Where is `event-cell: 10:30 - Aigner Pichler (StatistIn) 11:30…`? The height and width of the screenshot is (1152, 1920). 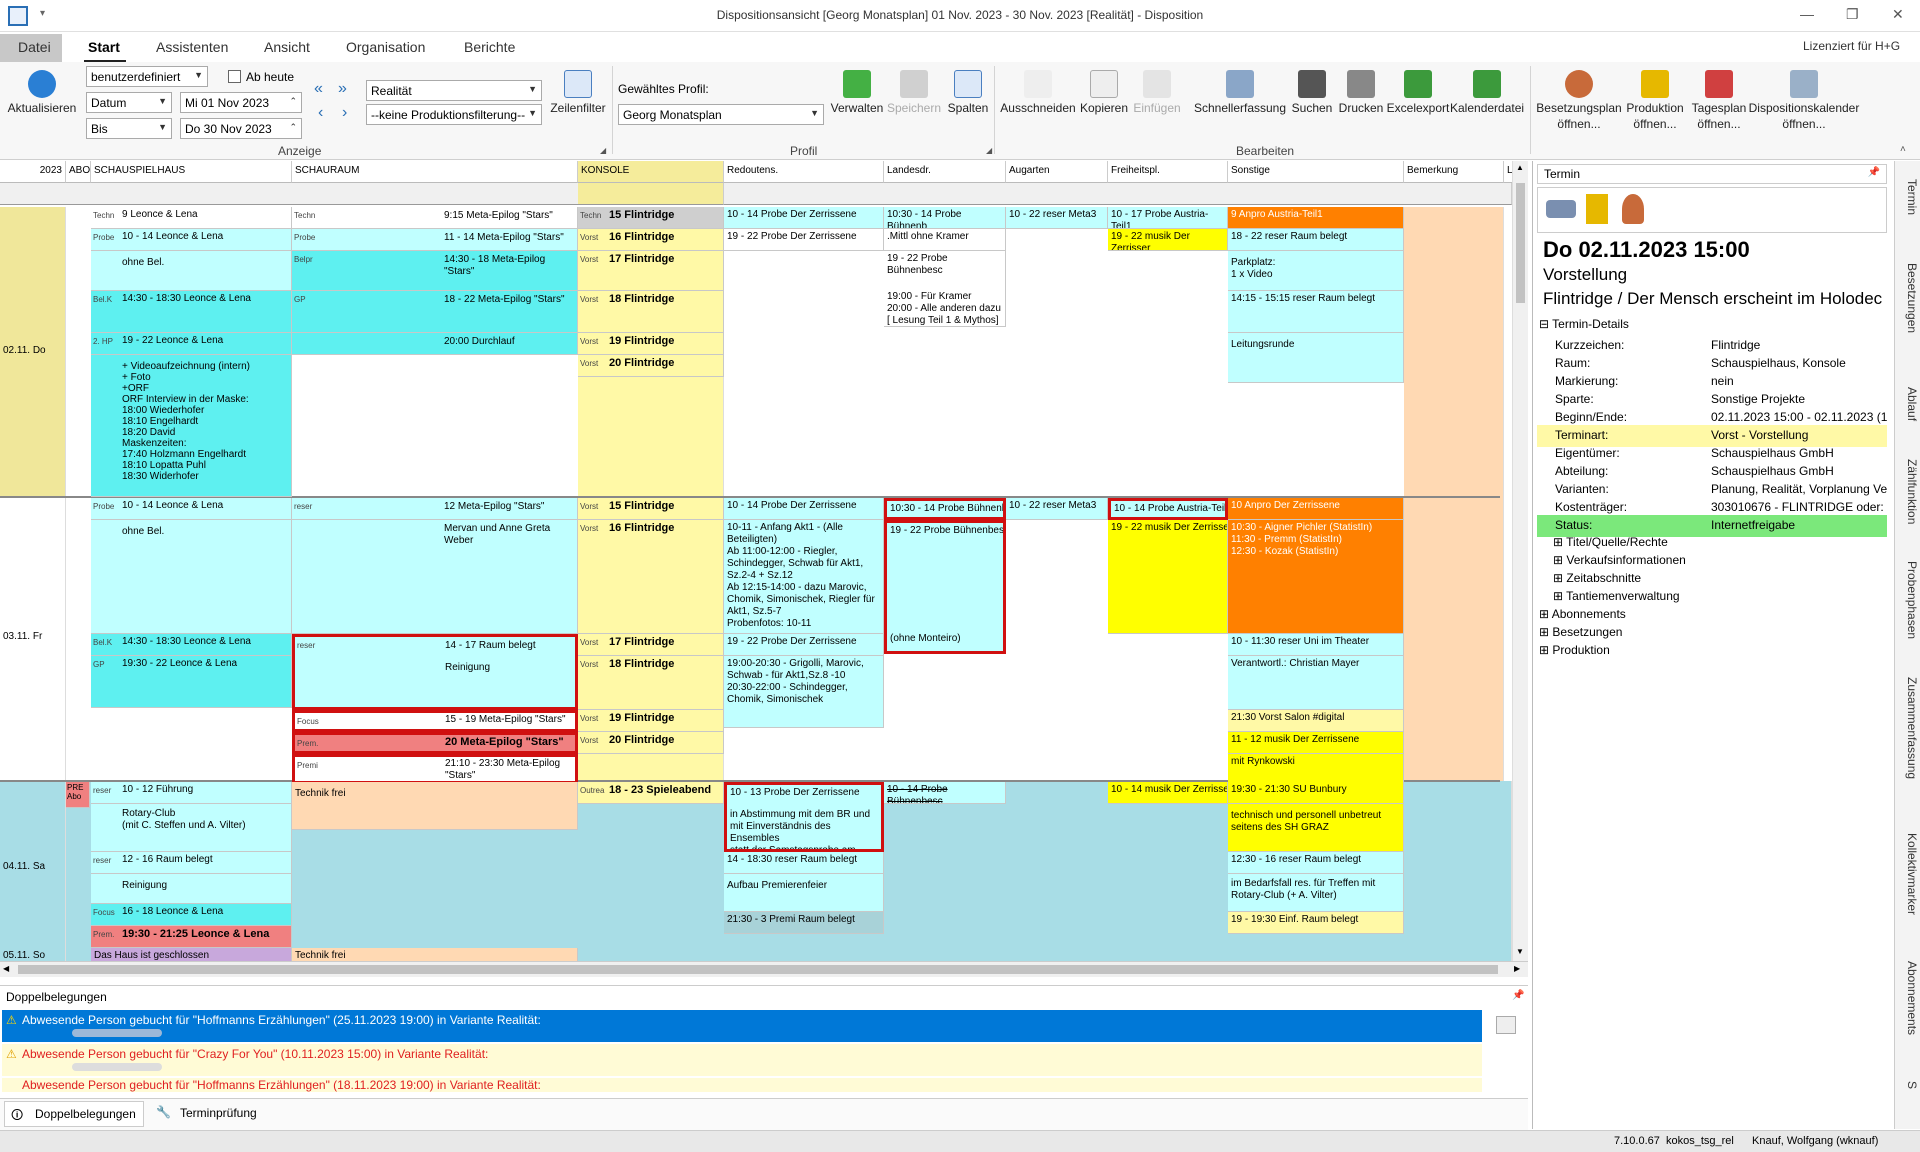
event-cell: 10:30 - Aigner Pichler (StatistIn) 11:30… is located at coordinates (1316, 577).